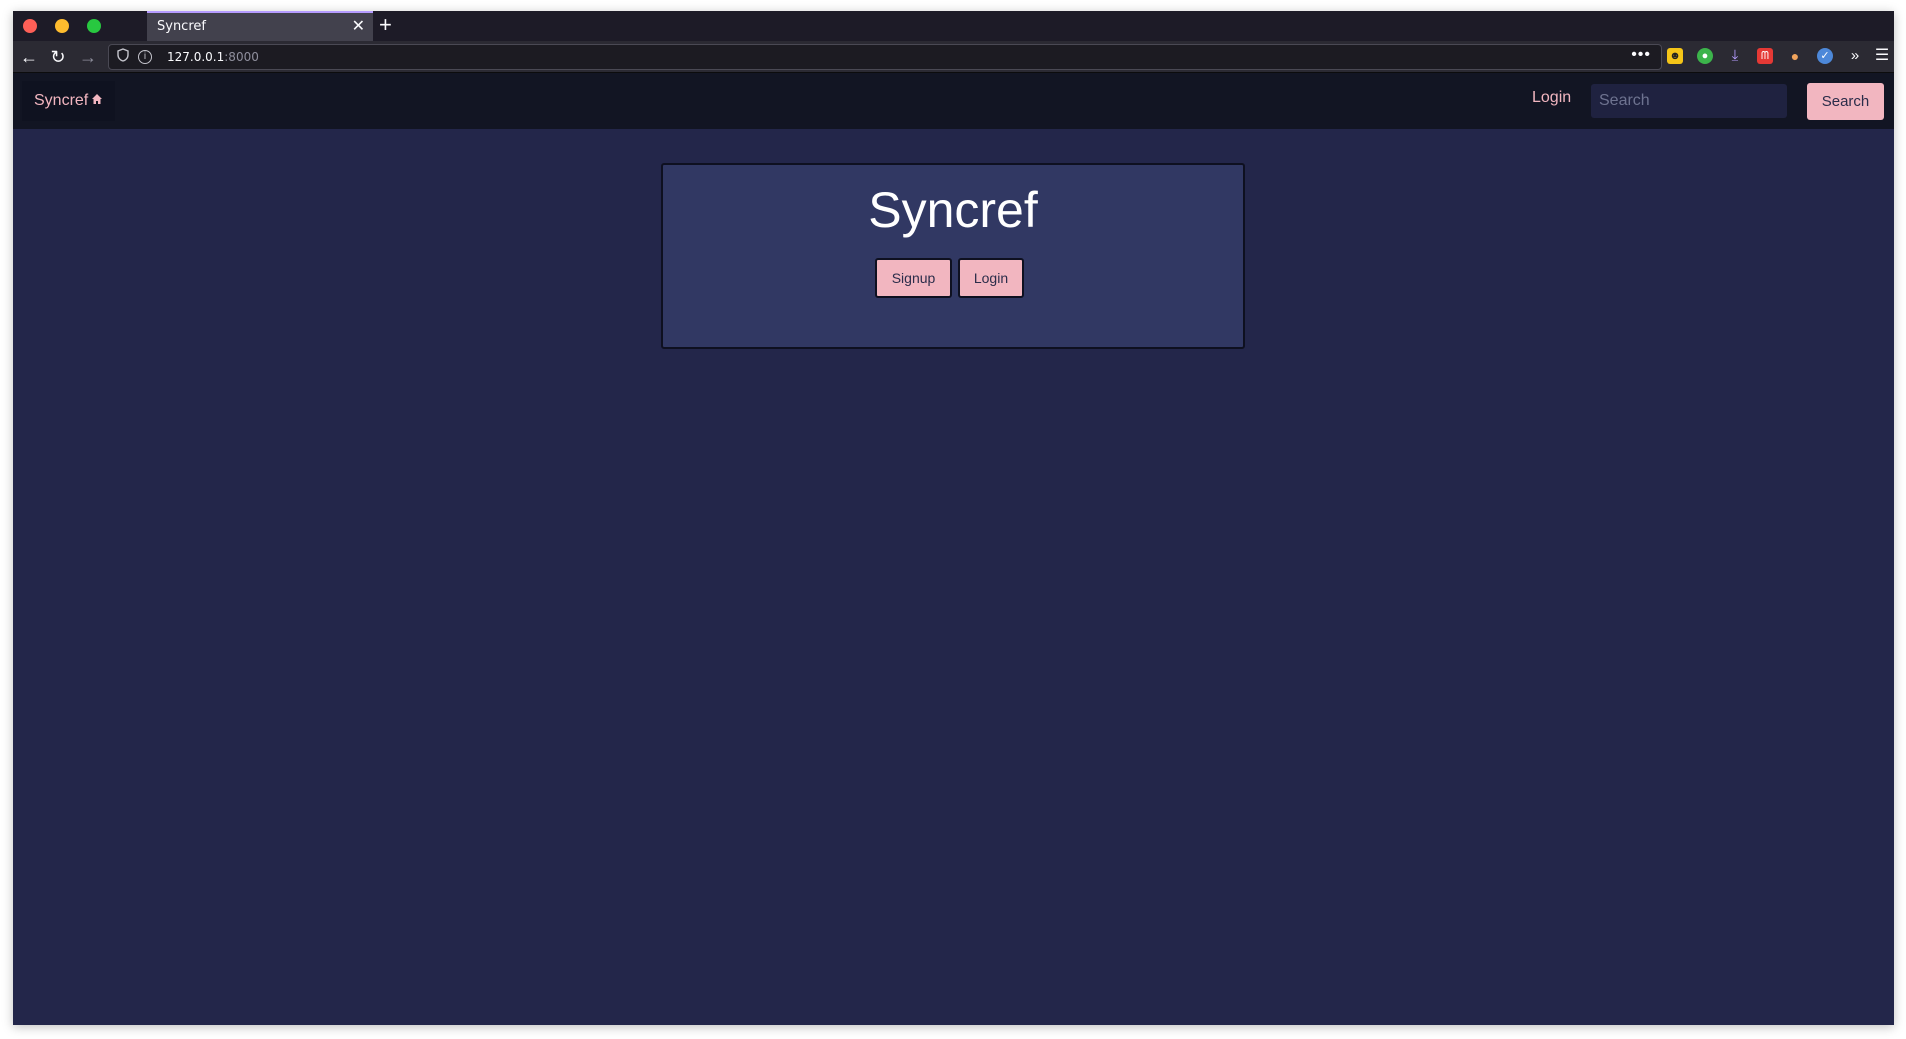  I want to click on site-navbar: Syncref Login Search, so click(953, 101).